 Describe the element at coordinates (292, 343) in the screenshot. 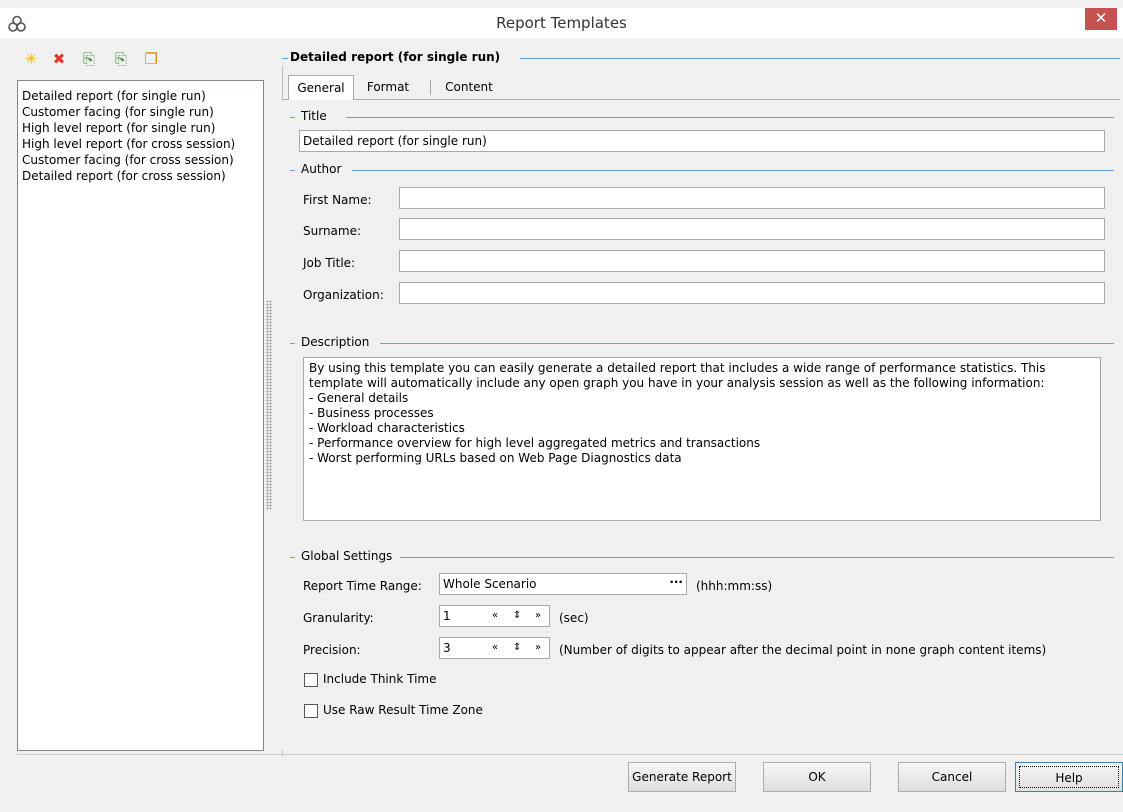

I see `description-group-line-left` at that location.